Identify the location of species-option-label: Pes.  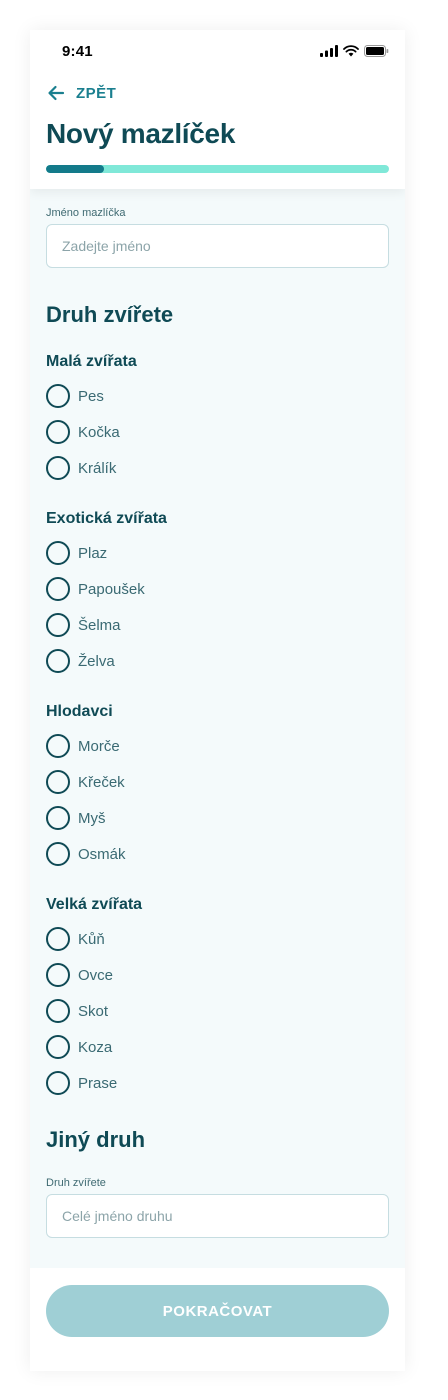
(91, 396).